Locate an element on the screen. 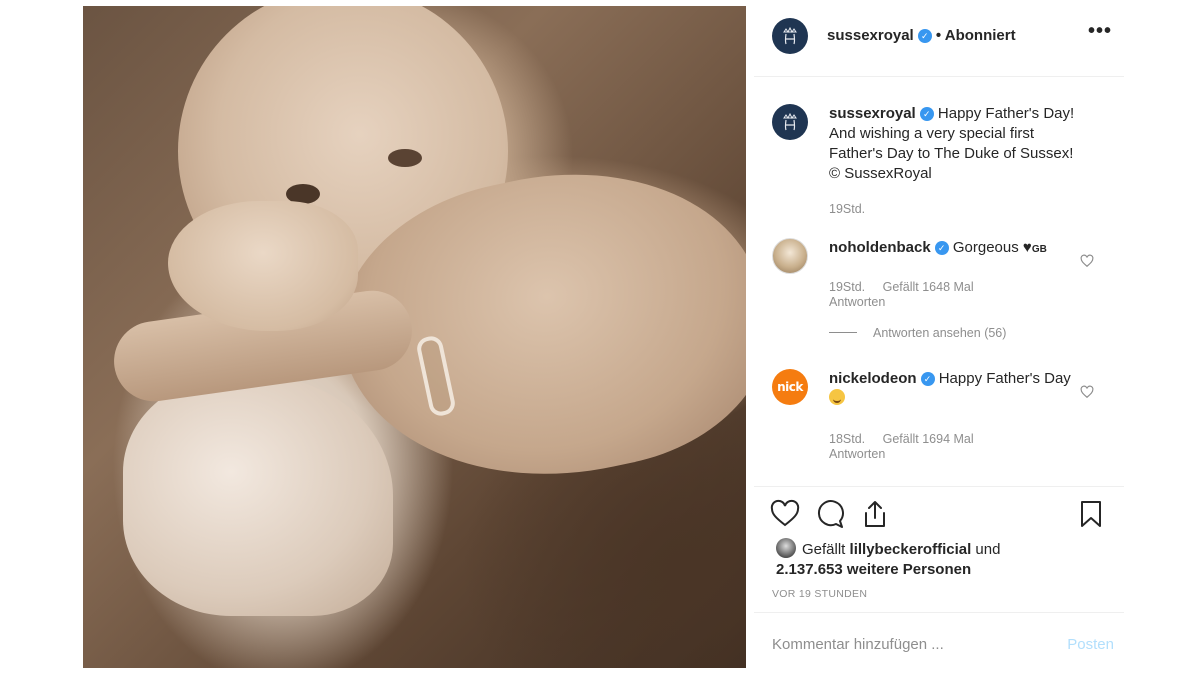 This screenshot has width=1200, height=675. comment-text: Gorgeous is located at coordinates (985, 247).